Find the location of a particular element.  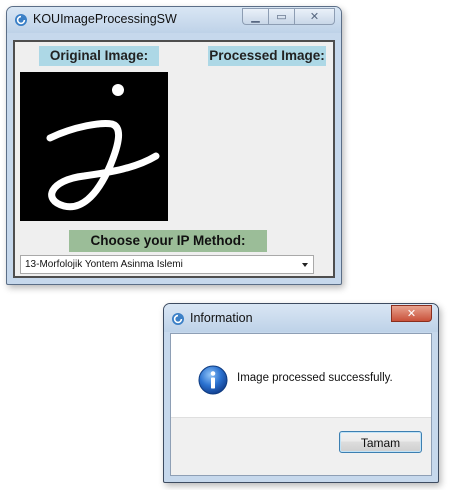

main-titlebar: KOUImageProcessingSW ▁ ▭ ✕ is located at coordinates (174, 20).